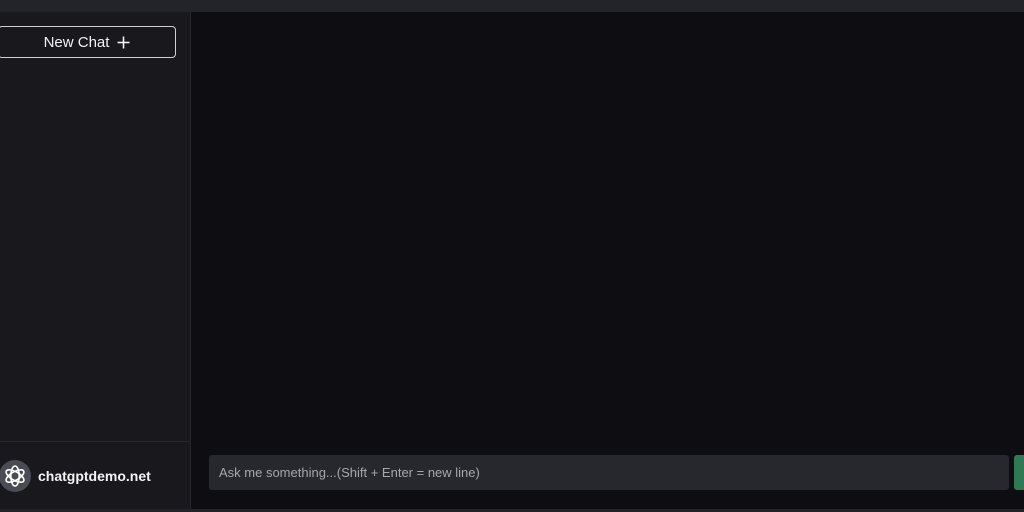  I want to click on new-chat-button: New Chat, so click(88, 42).